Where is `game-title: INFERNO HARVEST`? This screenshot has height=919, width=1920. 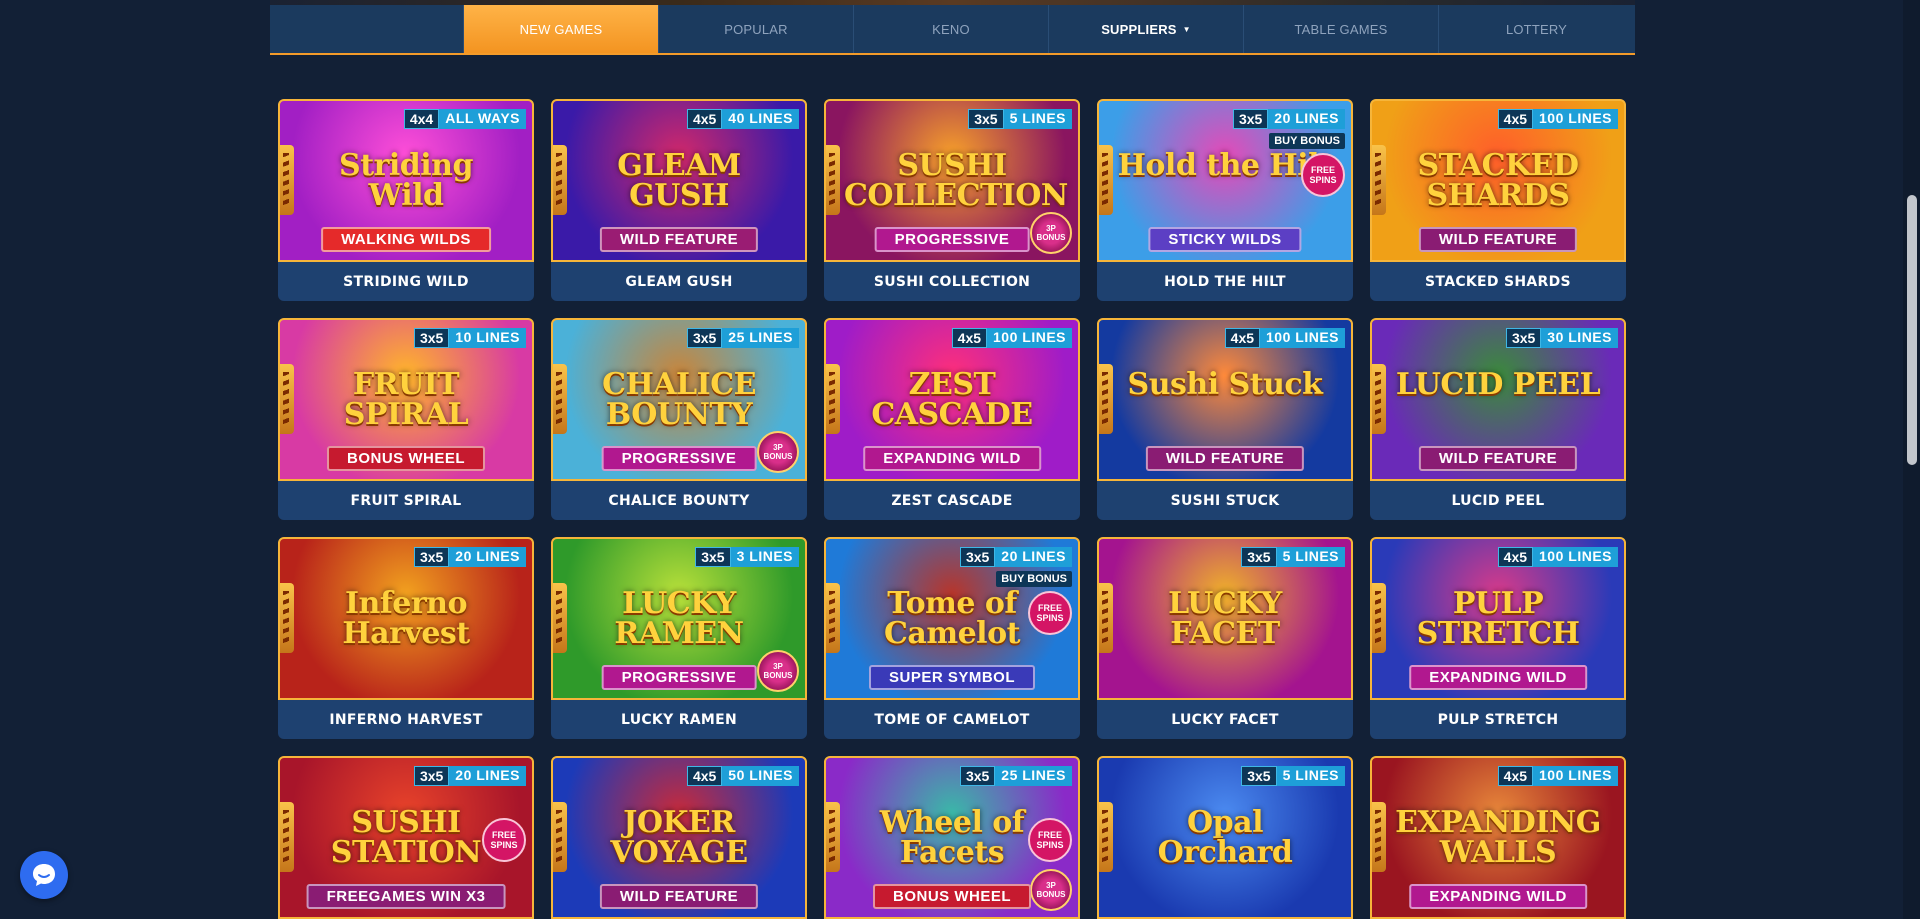
game-title: INFERNO HARVEST is located at coordinates (406, 719).